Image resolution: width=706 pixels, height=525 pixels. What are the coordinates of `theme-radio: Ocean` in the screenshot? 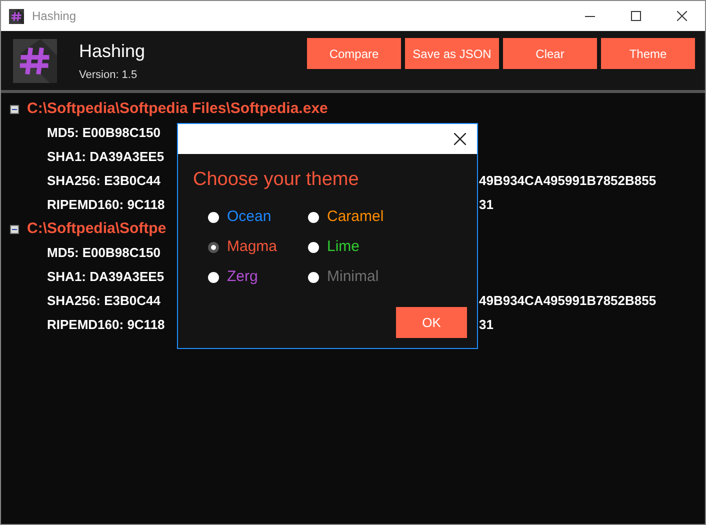 It's located at (251, 217).